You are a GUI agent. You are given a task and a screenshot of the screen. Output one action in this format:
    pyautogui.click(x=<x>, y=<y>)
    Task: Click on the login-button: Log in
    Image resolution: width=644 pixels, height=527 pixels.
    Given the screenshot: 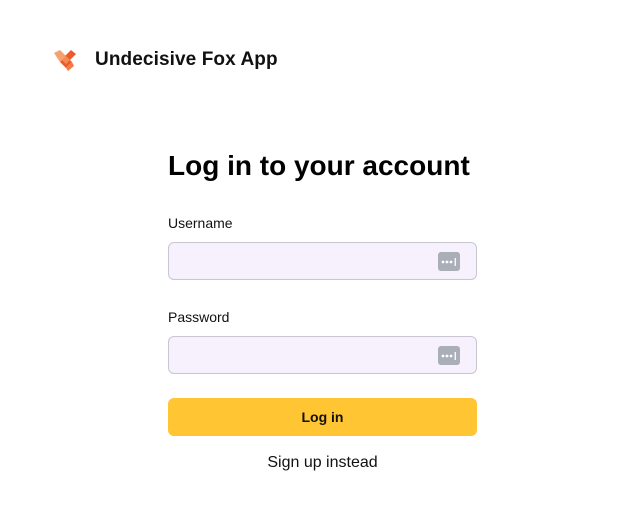 What is the action you would take?
    pyautogui.click(x=322, y=417)
    